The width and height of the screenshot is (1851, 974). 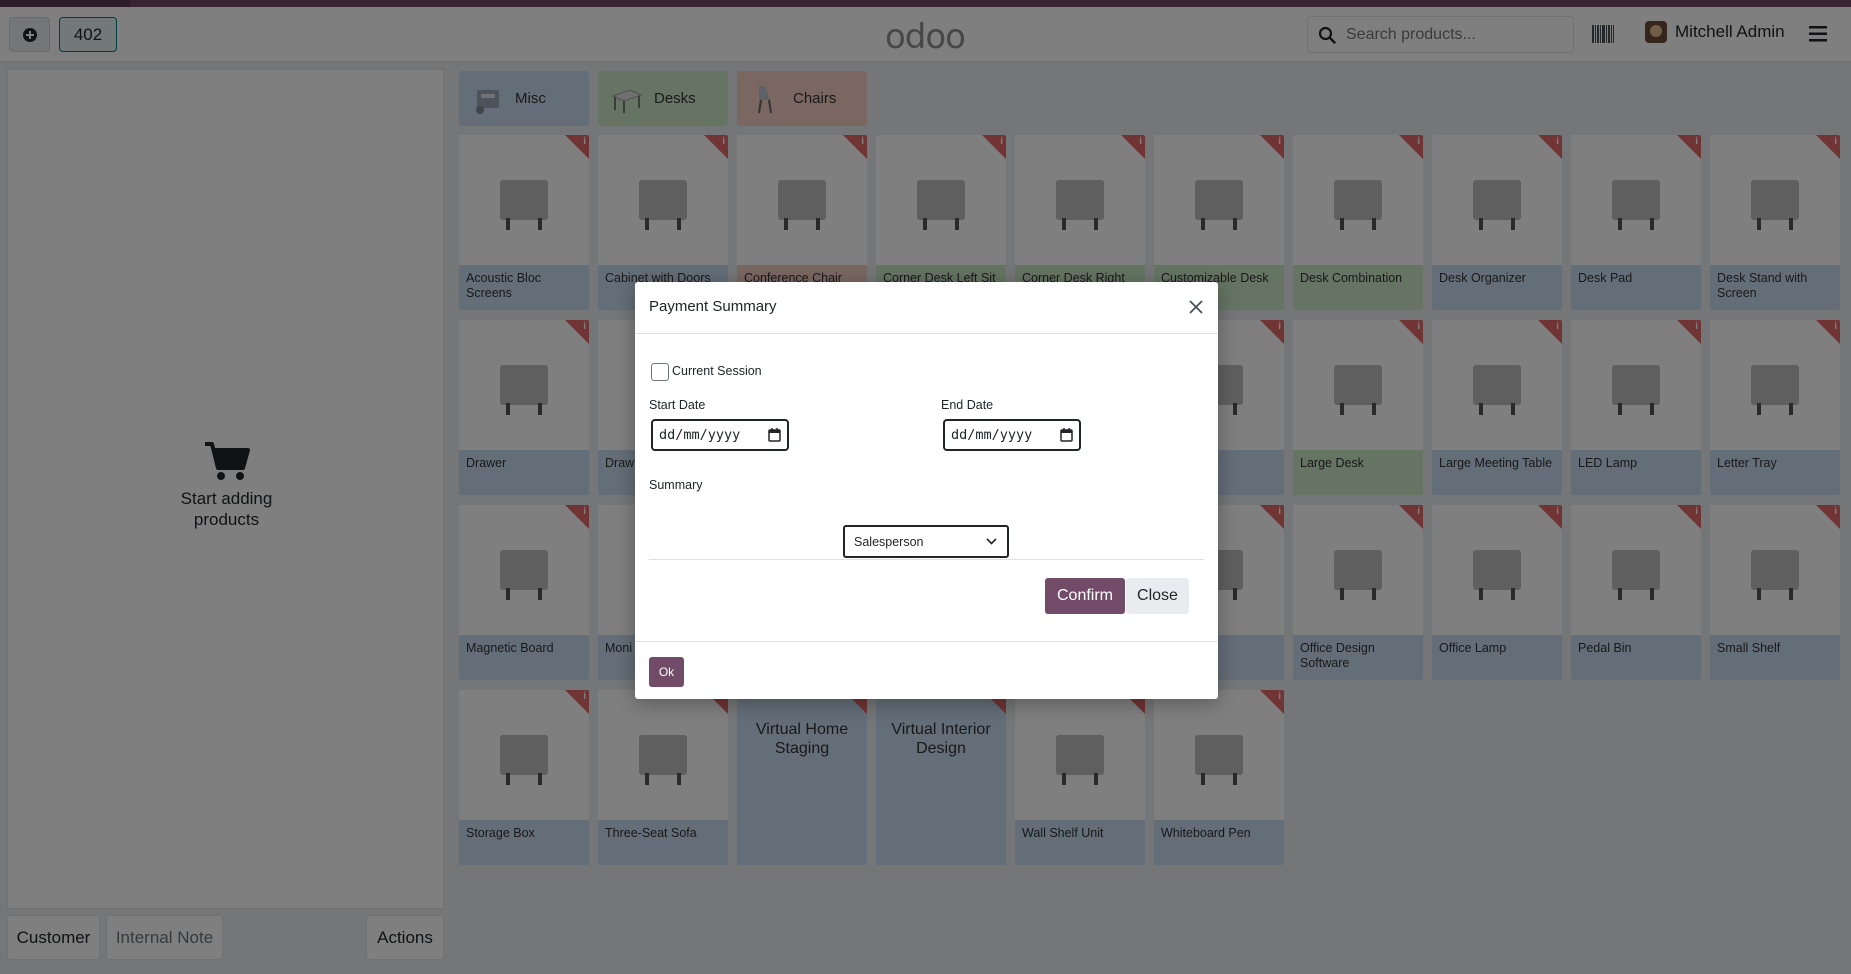 What do you see at coordinates (676, 485) in the screenshot?
I see `summary-label: Summary` at bounding box center [676, 485].